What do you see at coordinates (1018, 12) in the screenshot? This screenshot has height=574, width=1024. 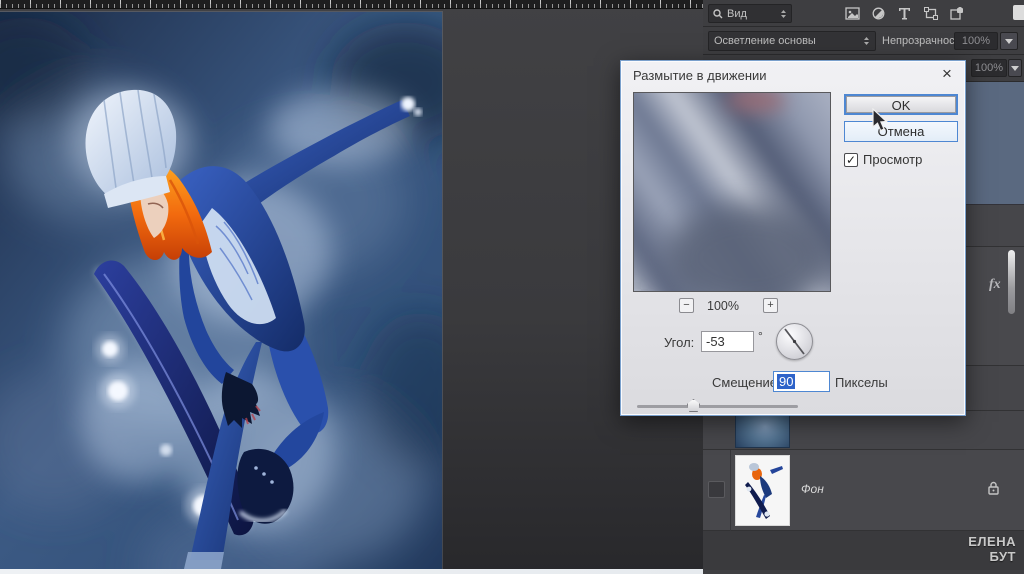 I see `panel-corner-chip` at bounding box center [1018, 12].